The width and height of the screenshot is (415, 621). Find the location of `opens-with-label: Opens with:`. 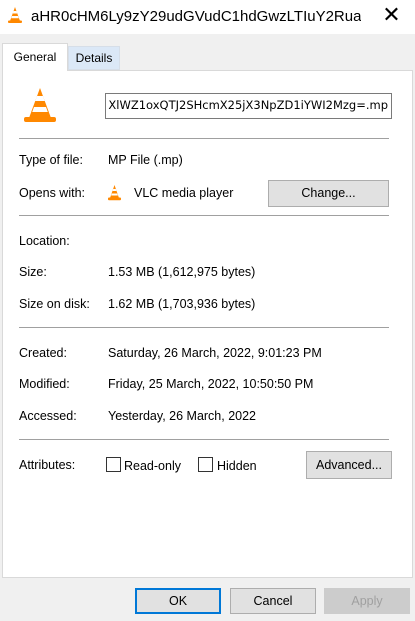

opens-with-label: Opens with: is located at coordinates (52, 193).